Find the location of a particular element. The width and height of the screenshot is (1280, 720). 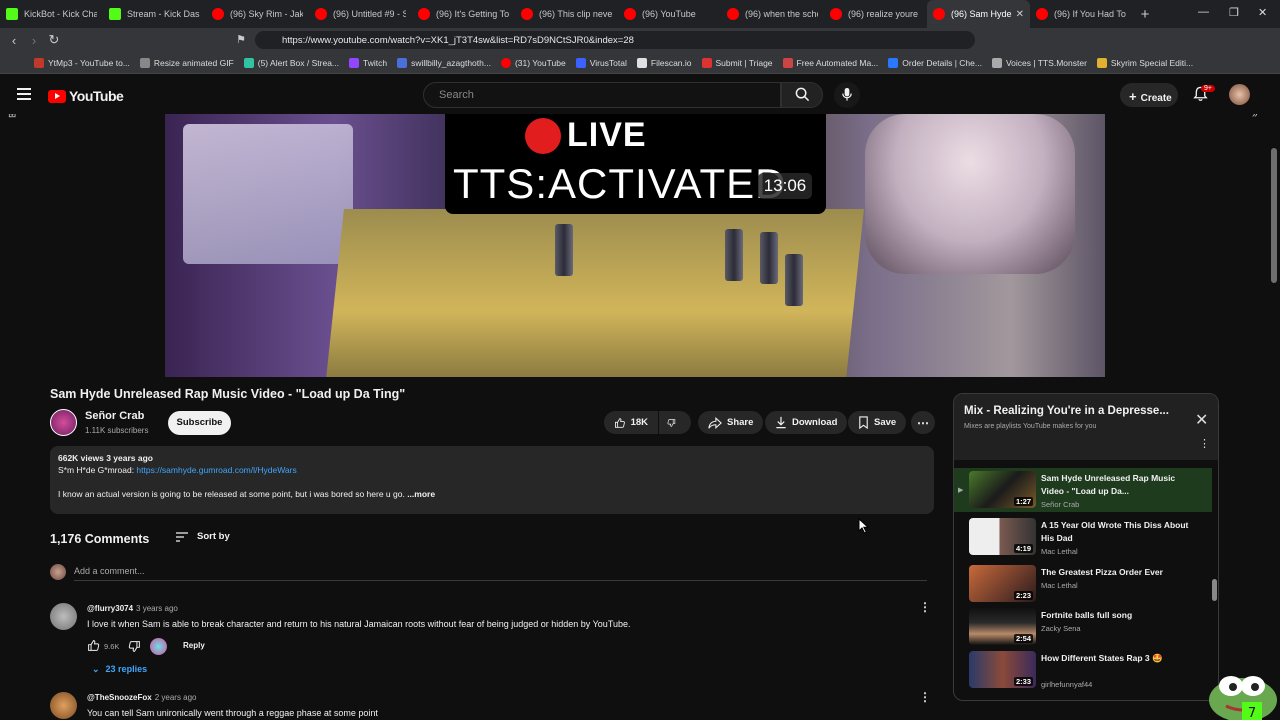

bookmark-item: Resize animated GIF is located at coordinates (186, 62).